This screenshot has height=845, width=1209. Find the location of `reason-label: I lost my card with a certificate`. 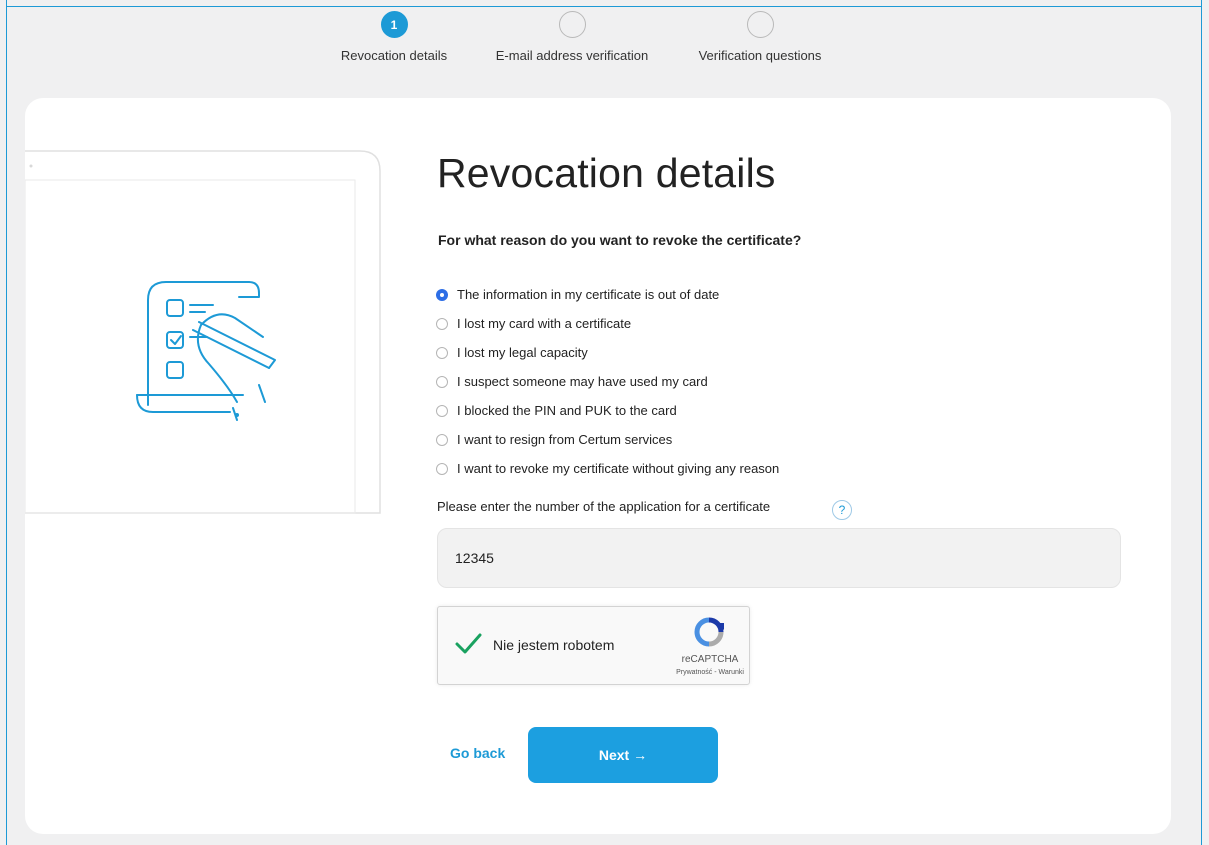

reason-label: I lost my card with a certificate is located at coordinates (544, 323).